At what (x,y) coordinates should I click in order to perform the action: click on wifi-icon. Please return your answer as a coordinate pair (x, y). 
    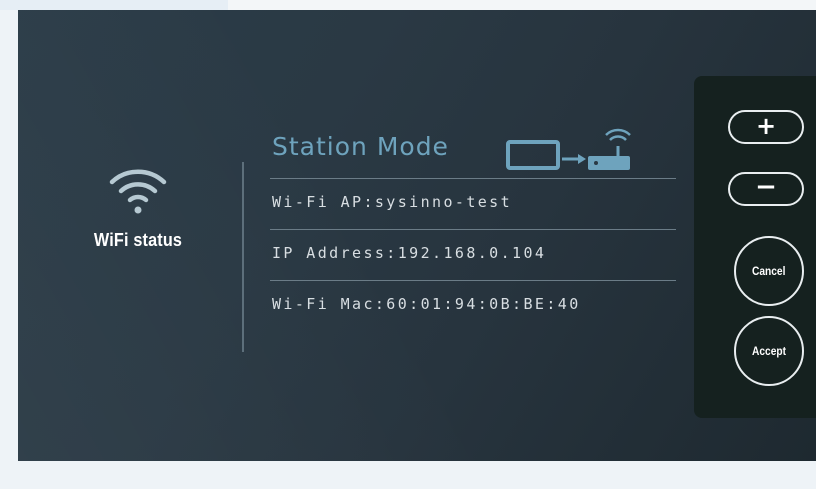
    Looking at the image, I should click on (138, 191).